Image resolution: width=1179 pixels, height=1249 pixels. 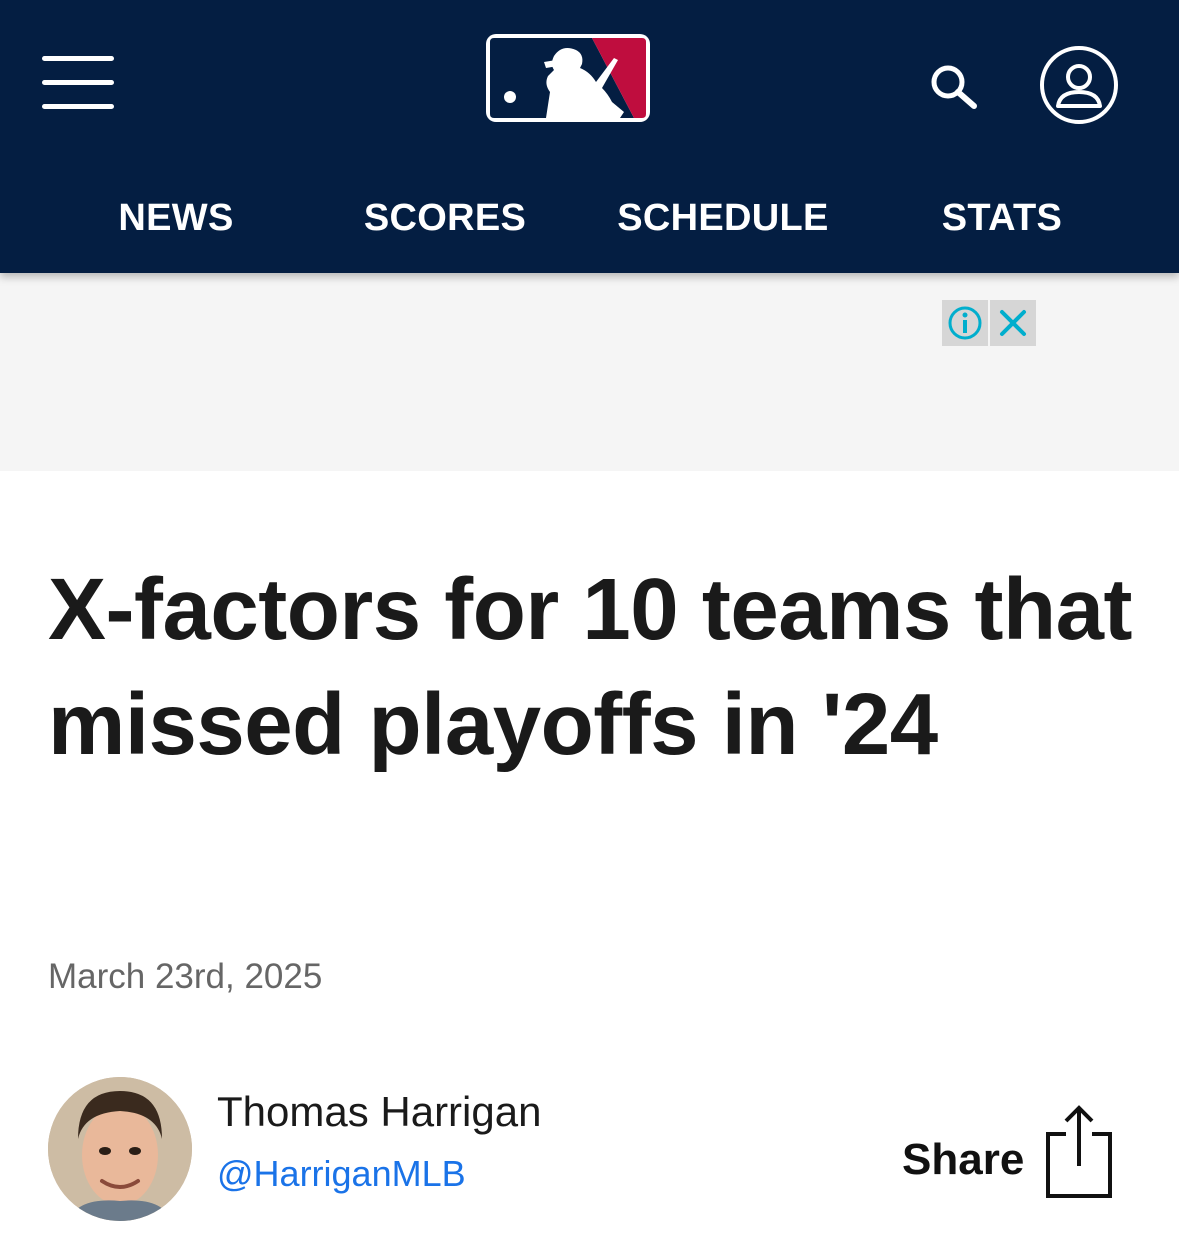 I want to click on nav-item-news: NEWS, so click(x=176, y=218).